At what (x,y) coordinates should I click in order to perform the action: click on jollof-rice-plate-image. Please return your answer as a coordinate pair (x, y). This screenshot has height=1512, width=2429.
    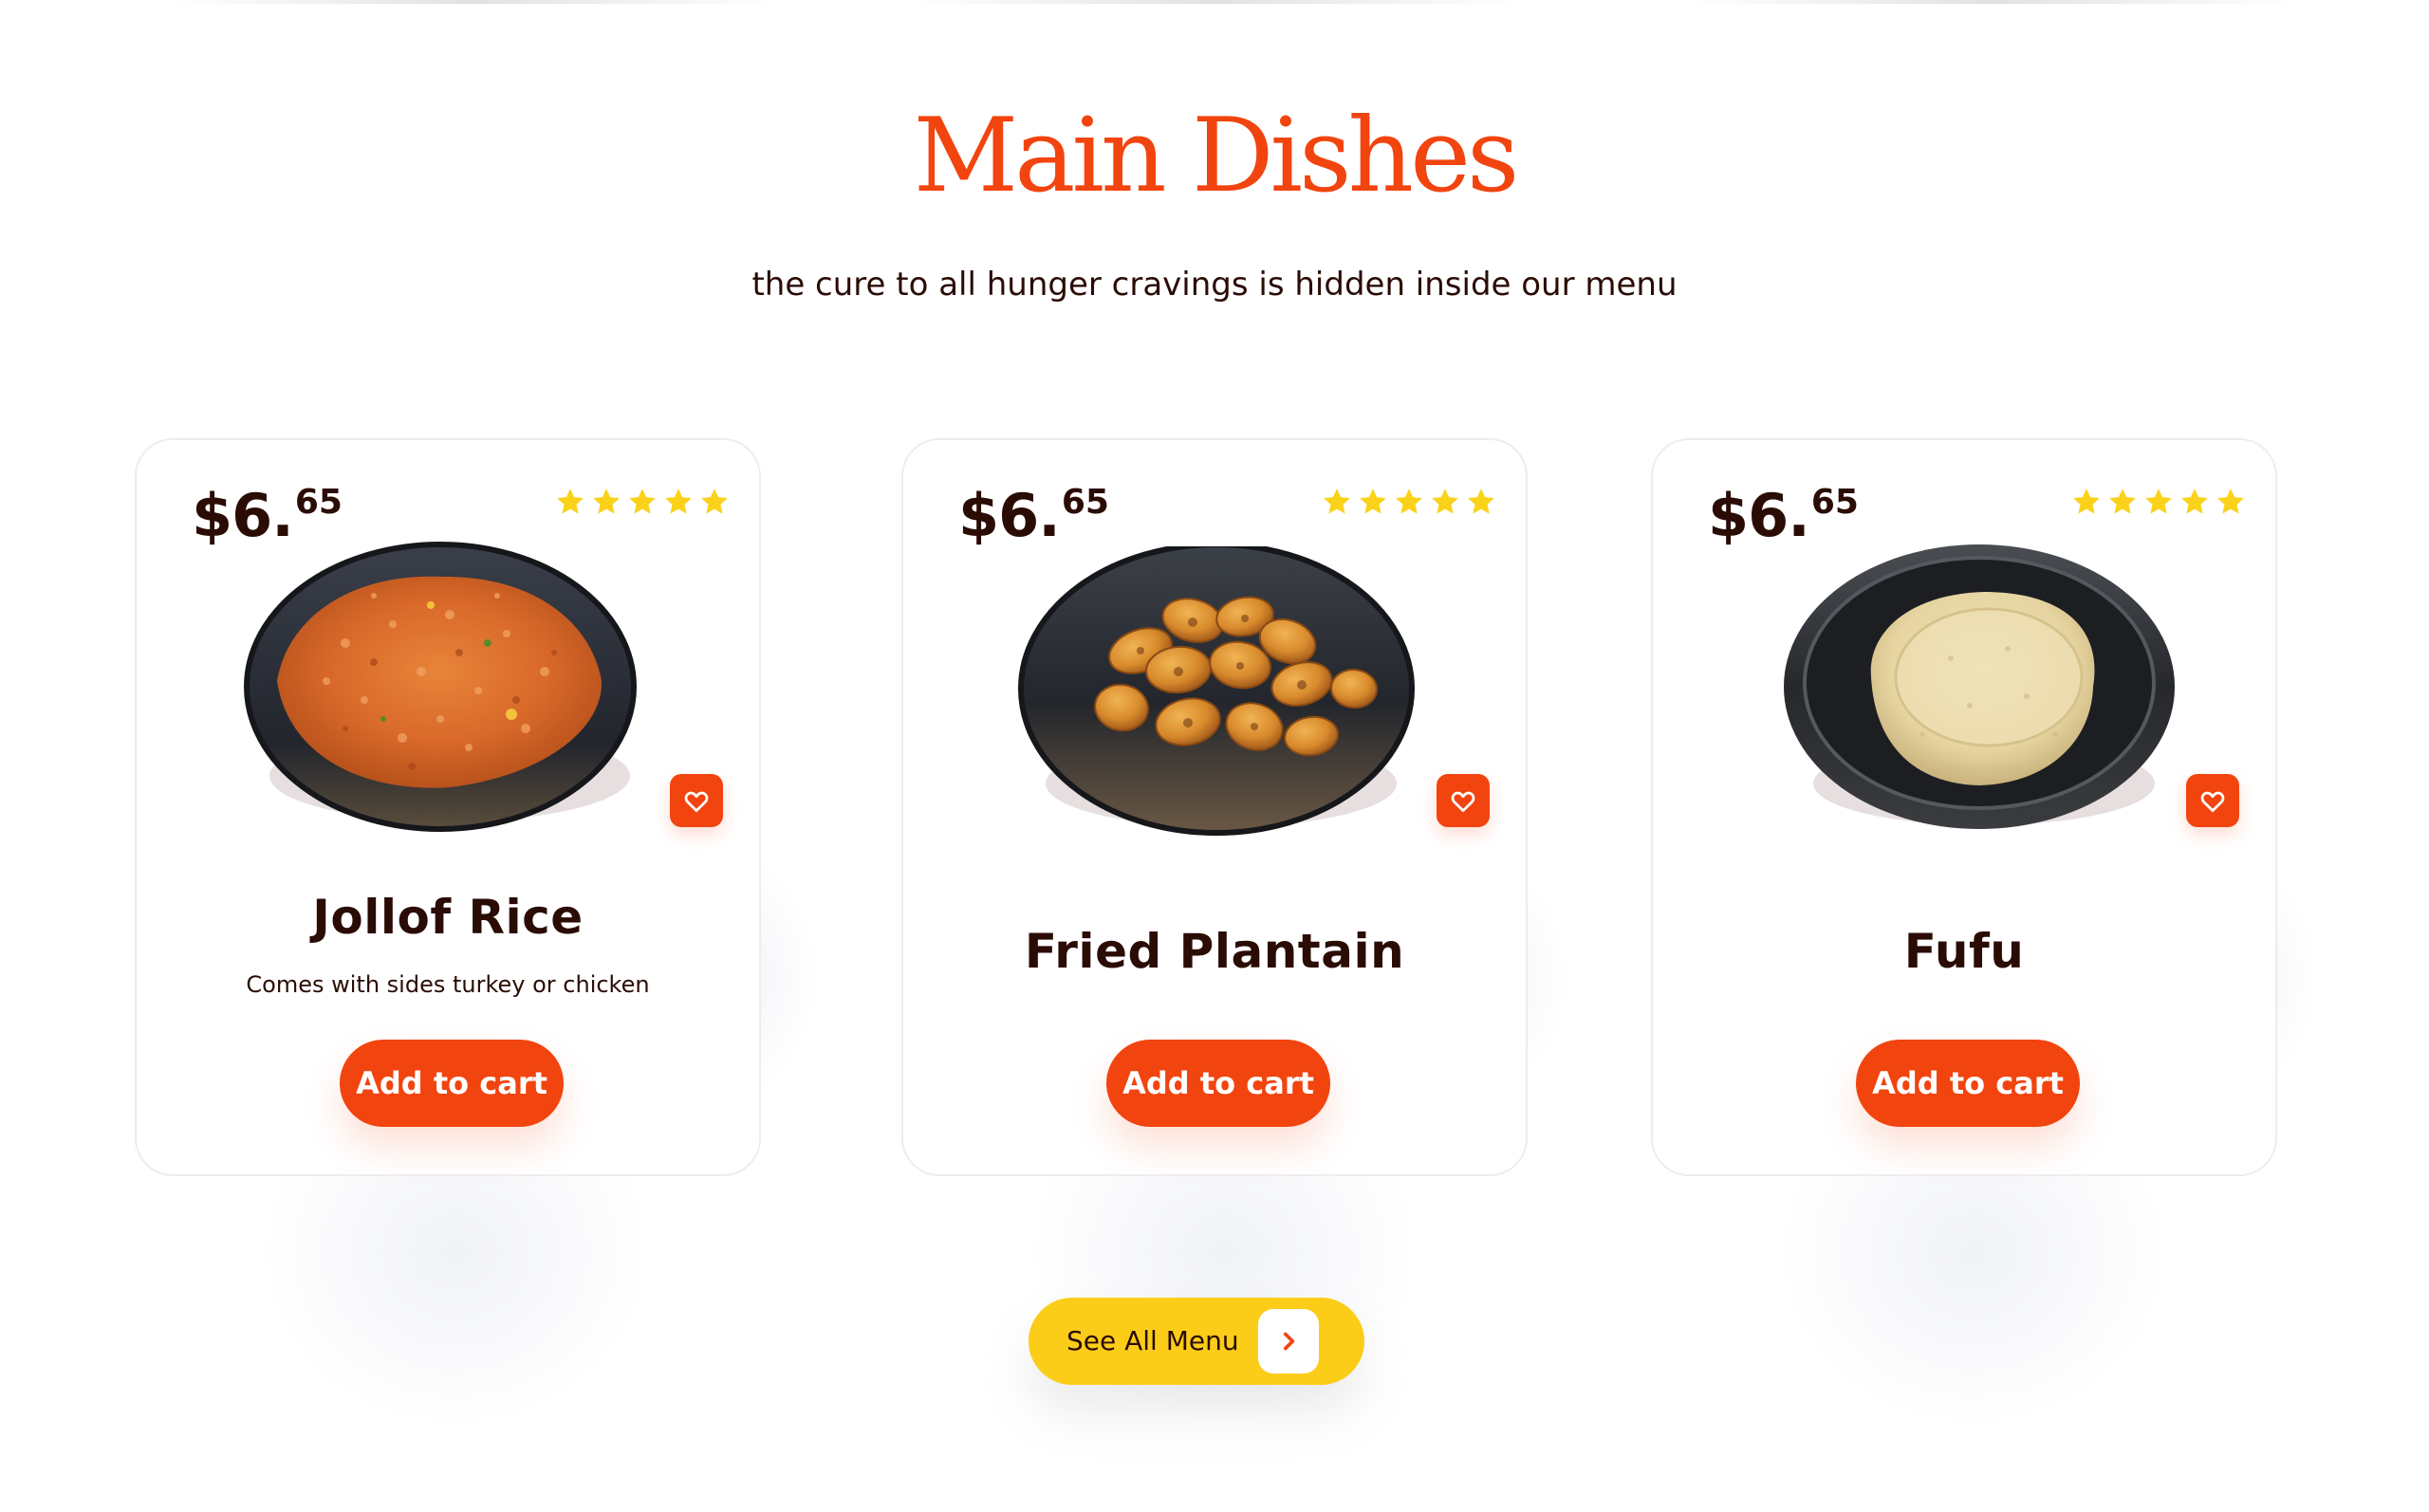
    Looking at the image, I should click on (440, 687).